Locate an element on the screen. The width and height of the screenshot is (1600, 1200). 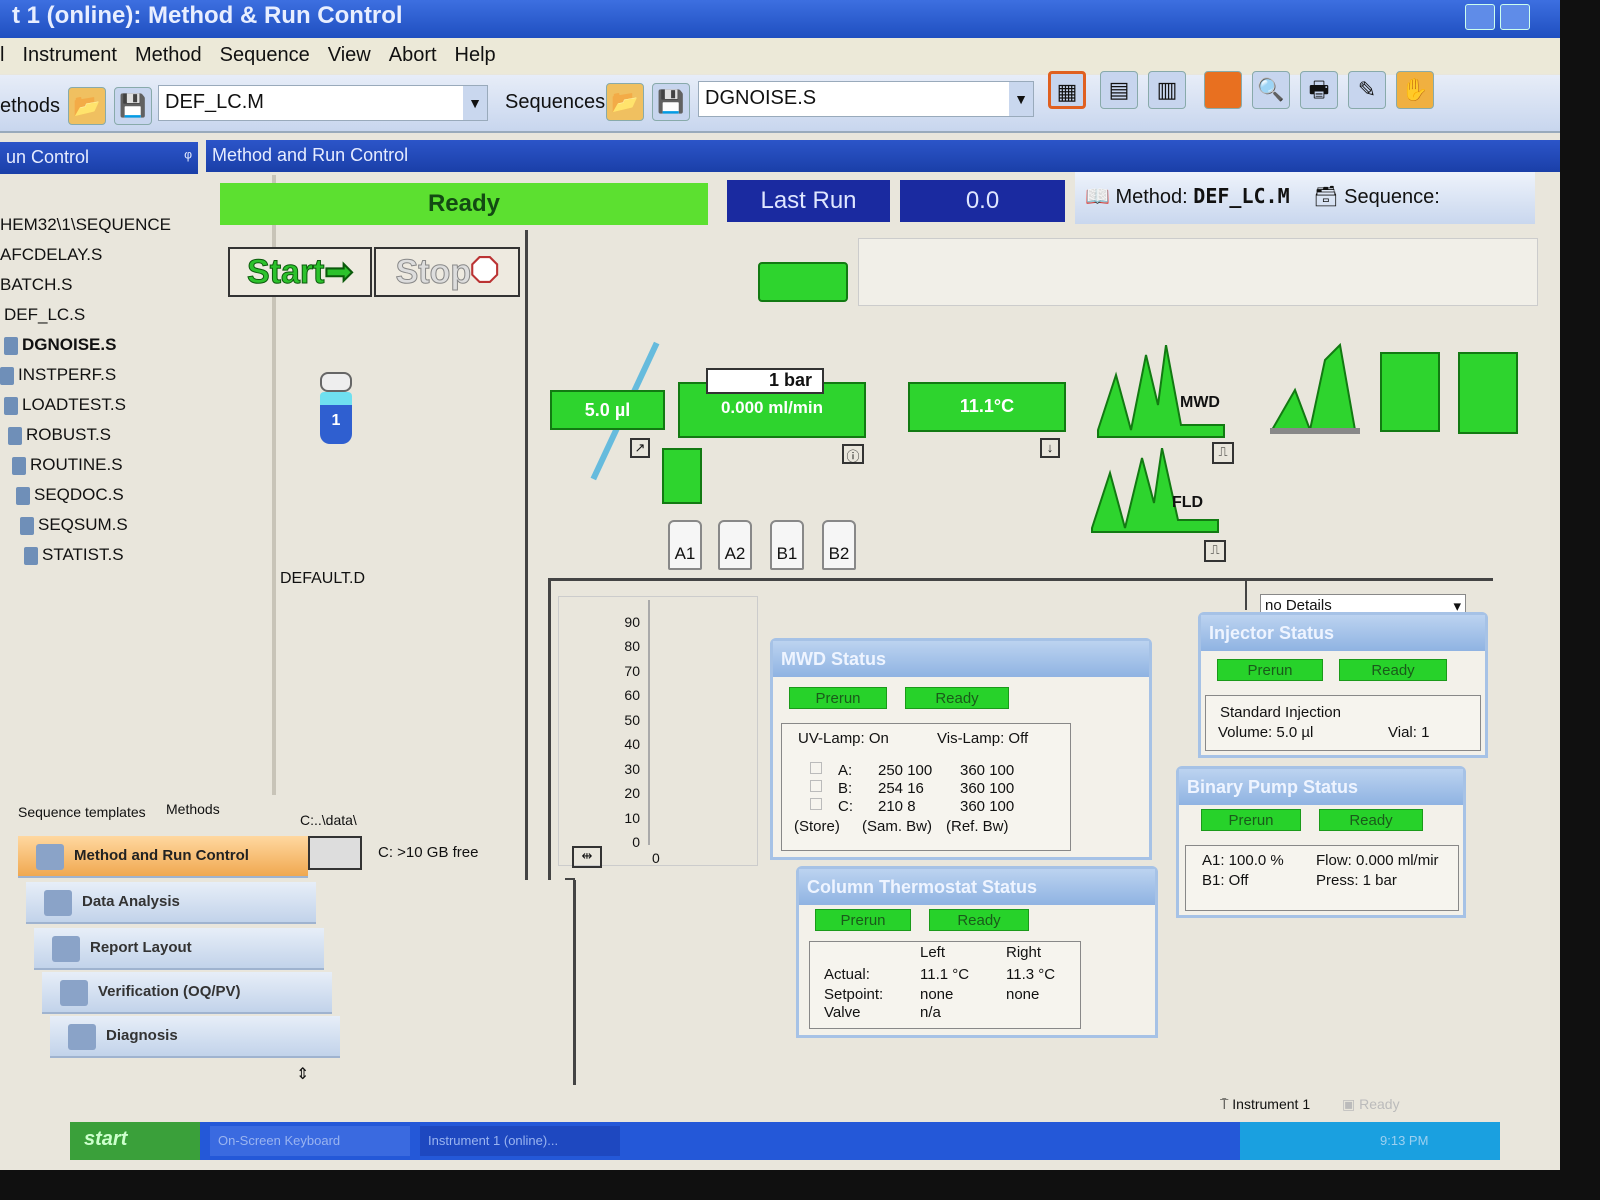
method-book-icon is located at coordinates (803, 282).